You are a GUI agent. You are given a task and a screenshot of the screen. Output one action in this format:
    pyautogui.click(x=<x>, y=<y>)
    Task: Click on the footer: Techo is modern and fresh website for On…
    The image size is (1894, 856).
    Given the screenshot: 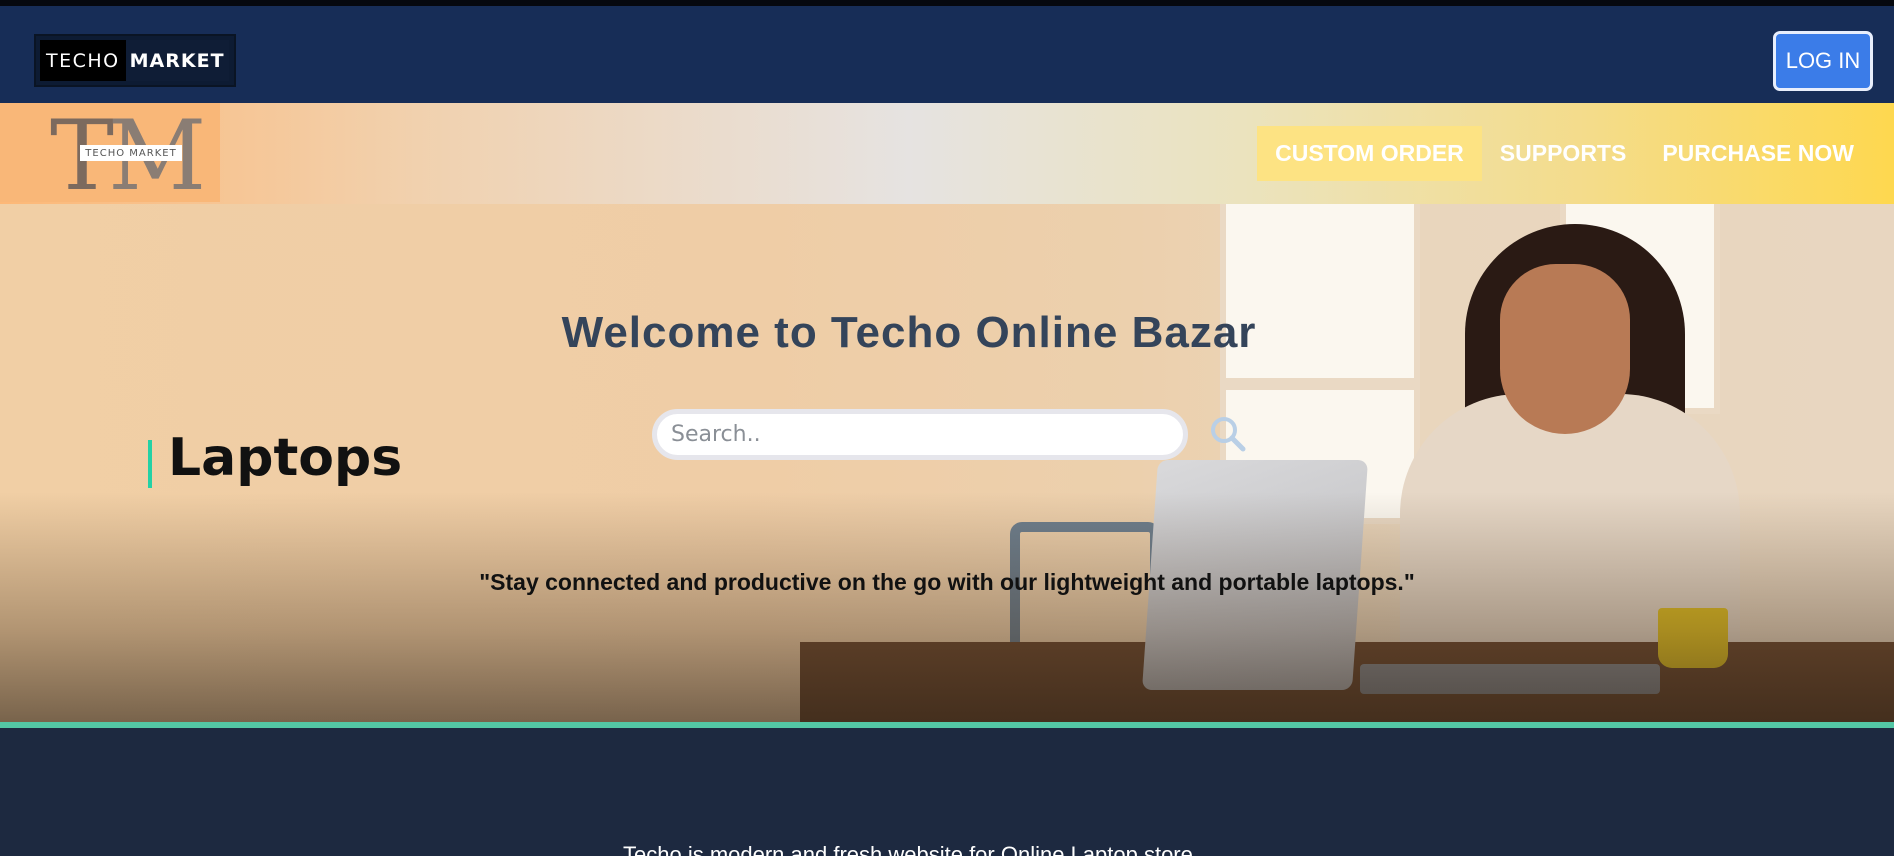 What is the action you would take?
    pyautogui.click(x=947, y=792)
    